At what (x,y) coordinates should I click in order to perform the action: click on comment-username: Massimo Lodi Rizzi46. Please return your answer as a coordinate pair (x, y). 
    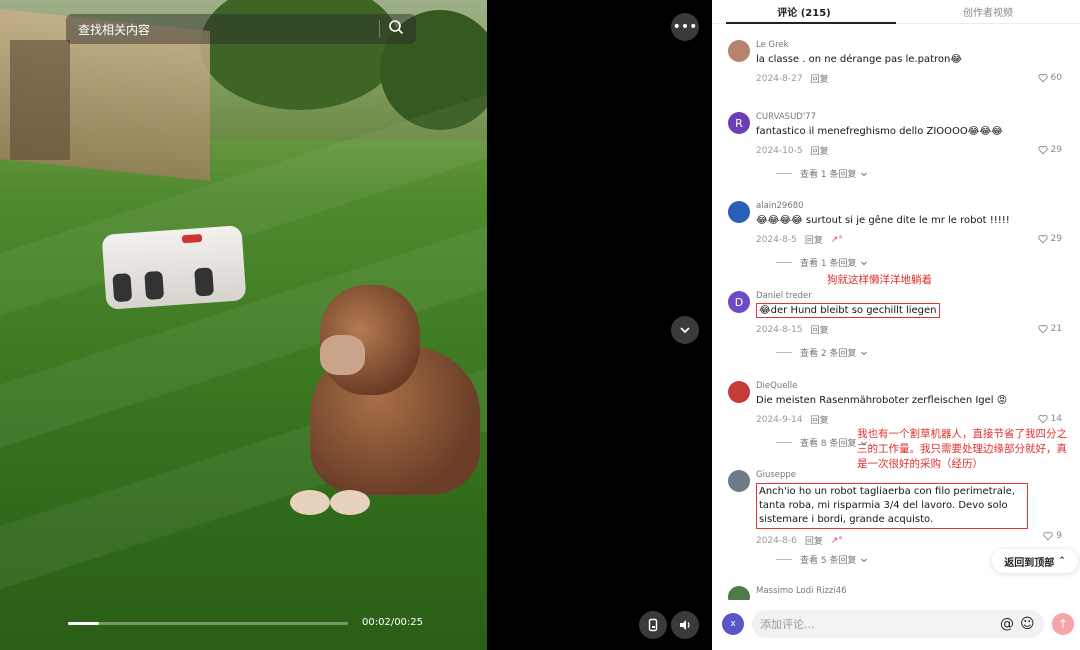
    Looking at the image, I should click on (912, 591).